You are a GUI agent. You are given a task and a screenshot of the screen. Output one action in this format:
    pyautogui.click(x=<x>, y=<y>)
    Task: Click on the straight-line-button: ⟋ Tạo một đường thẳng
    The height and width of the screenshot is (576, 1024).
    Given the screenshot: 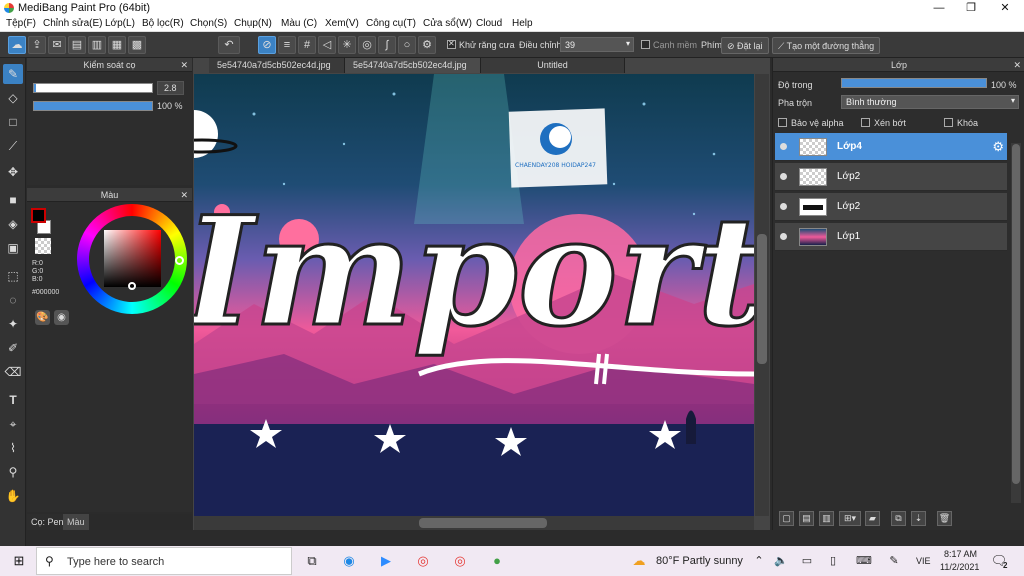 What is the action you would take?
    pyautogui.click(x=826, y=45)
    